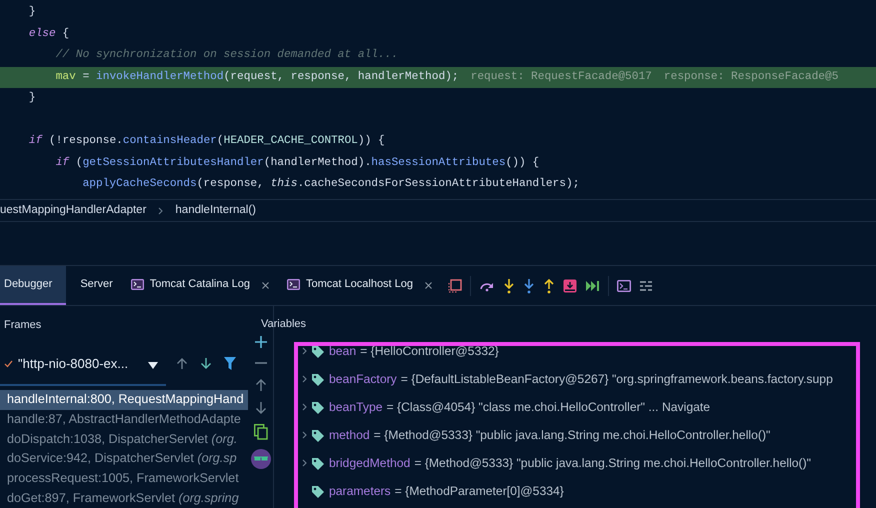 This screenshot has width=876, height=508. I want to click on glasses-icon, so click(260, 459).